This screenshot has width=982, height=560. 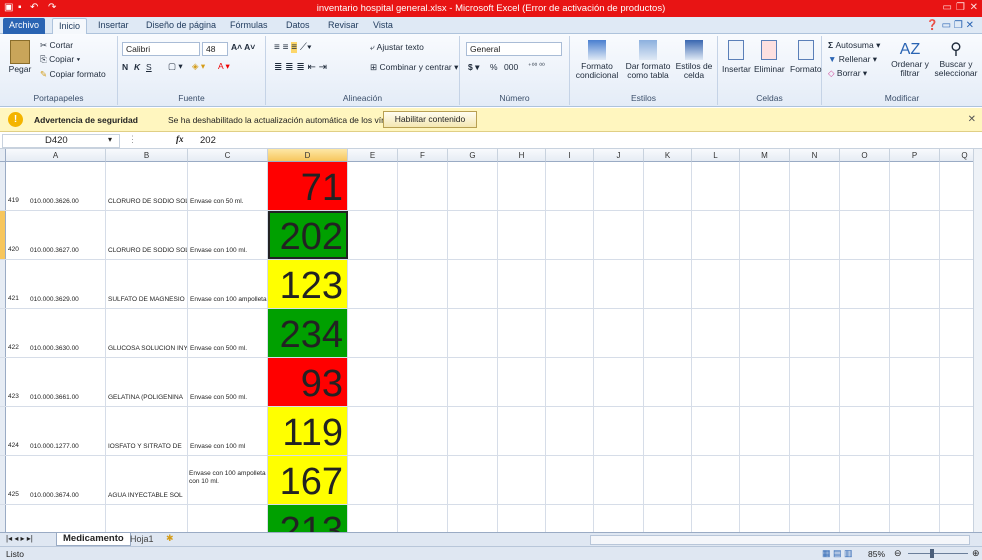 What do you see at coordinates (147, 155) in the screenshot?
I see `column-header-b: B` at bounding box center [147, 155].